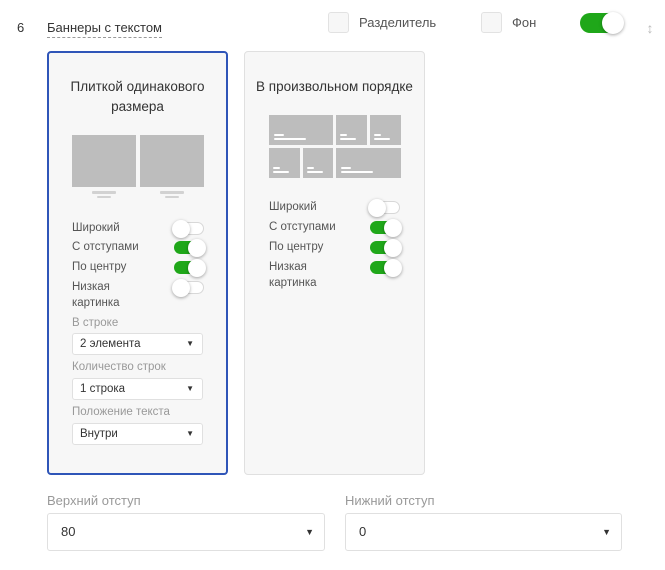 Image resolution: width=665 pixels, height=570 pixels. What do you see at coordinates (390, 500) in the screenshot?
I see `bottom-padding-label: Нижний отступ` at bounding box center [390, 500].